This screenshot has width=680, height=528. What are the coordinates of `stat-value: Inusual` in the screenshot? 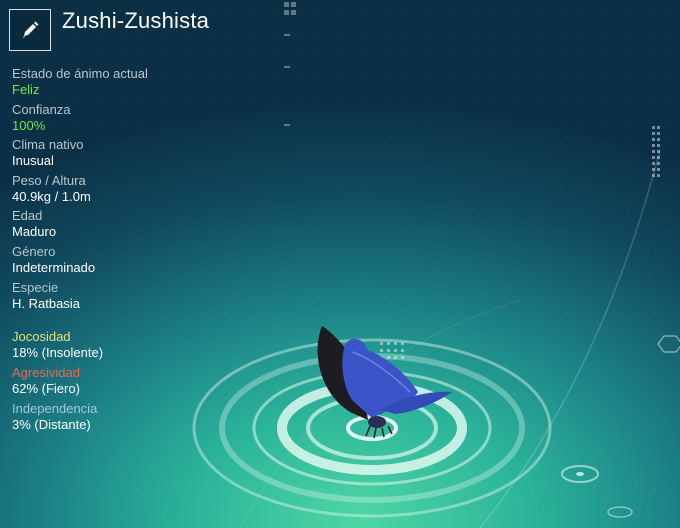 It's located at (33, 161).